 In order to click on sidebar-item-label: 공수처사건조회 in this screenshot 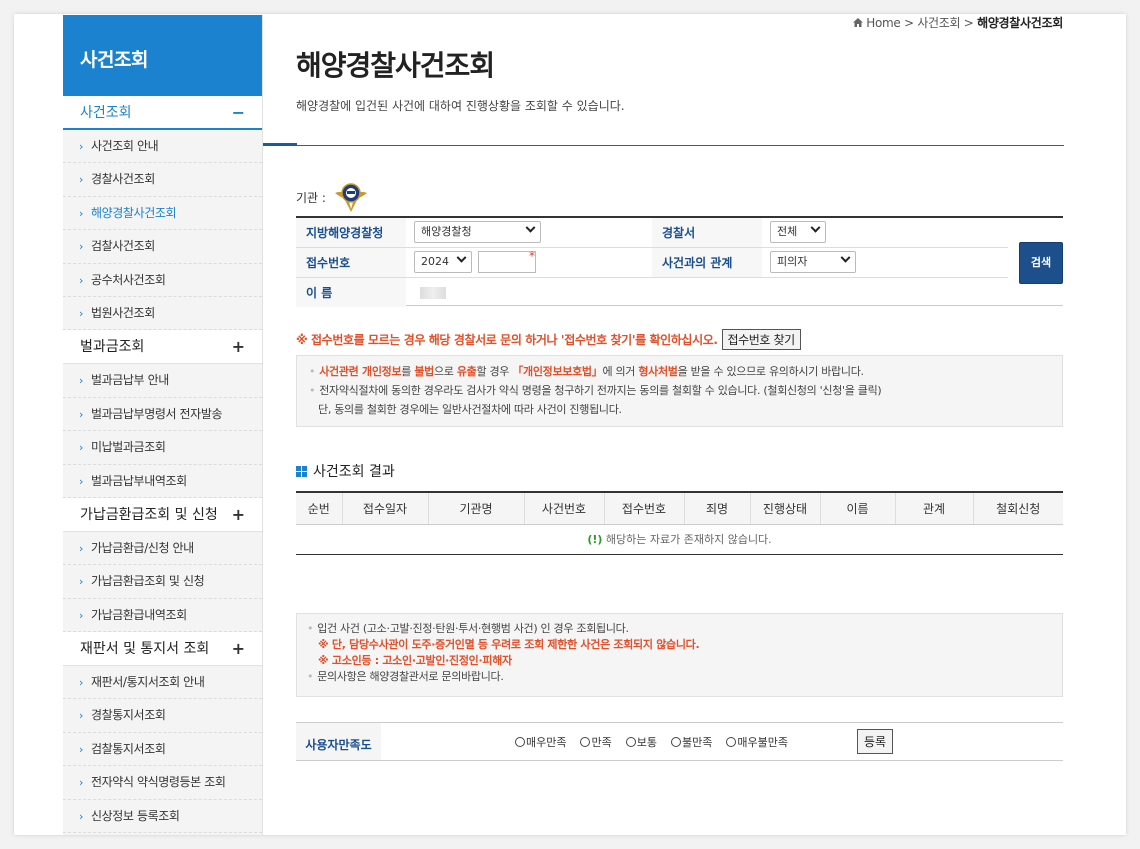, I will do `click(128, 279)`.